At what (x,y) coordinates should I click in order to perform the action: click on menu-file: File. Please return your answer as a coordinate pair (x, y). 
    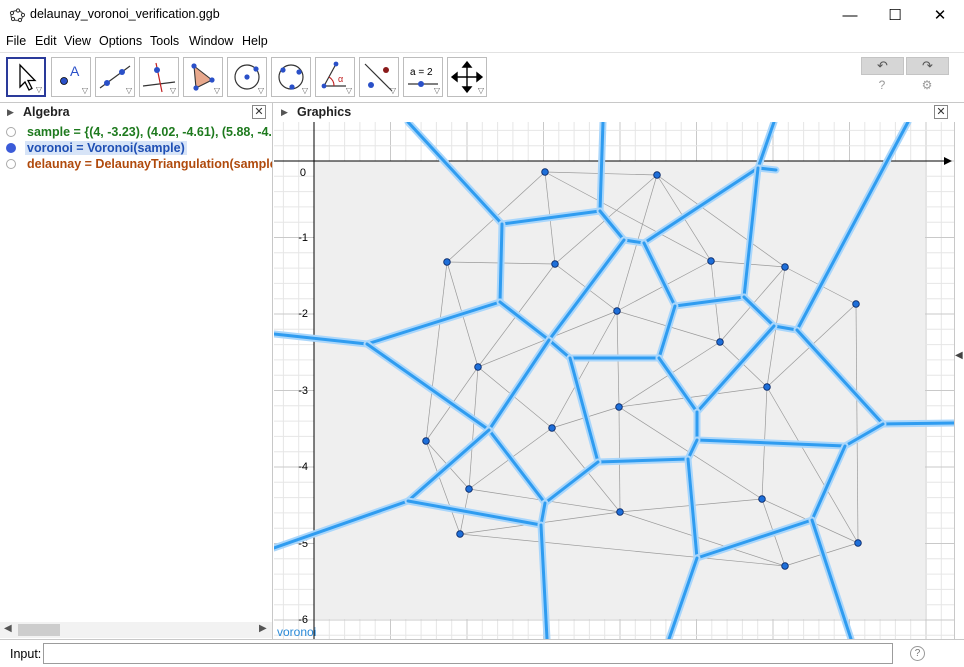
    Looking at the image, I should click on (16, 41).